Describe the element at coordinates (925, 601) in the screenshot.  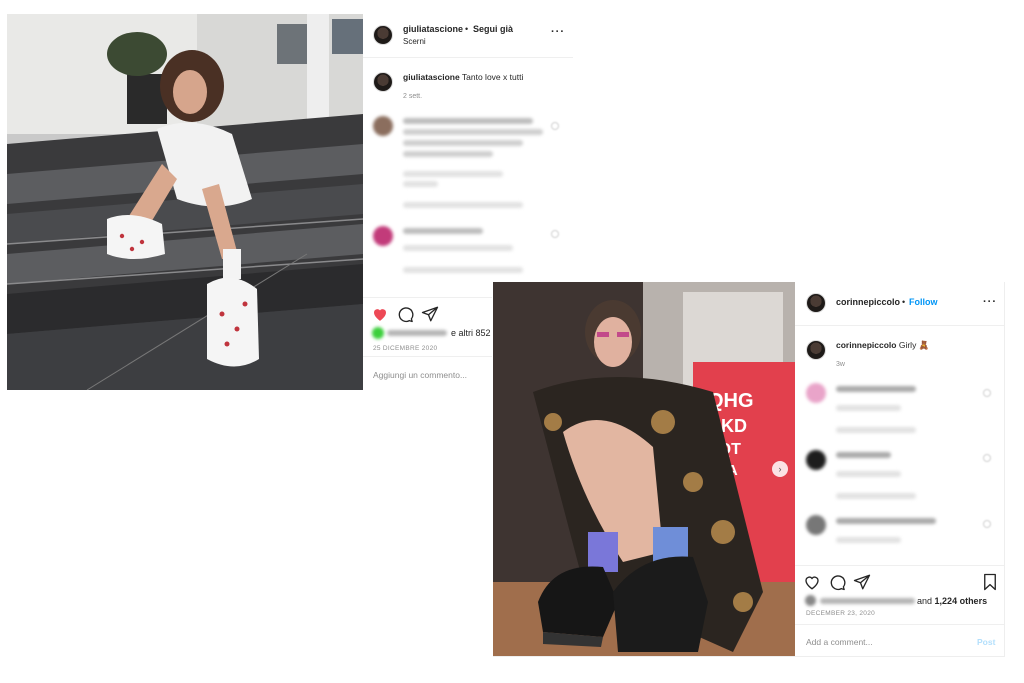
I see `likes-and: and` at that location.